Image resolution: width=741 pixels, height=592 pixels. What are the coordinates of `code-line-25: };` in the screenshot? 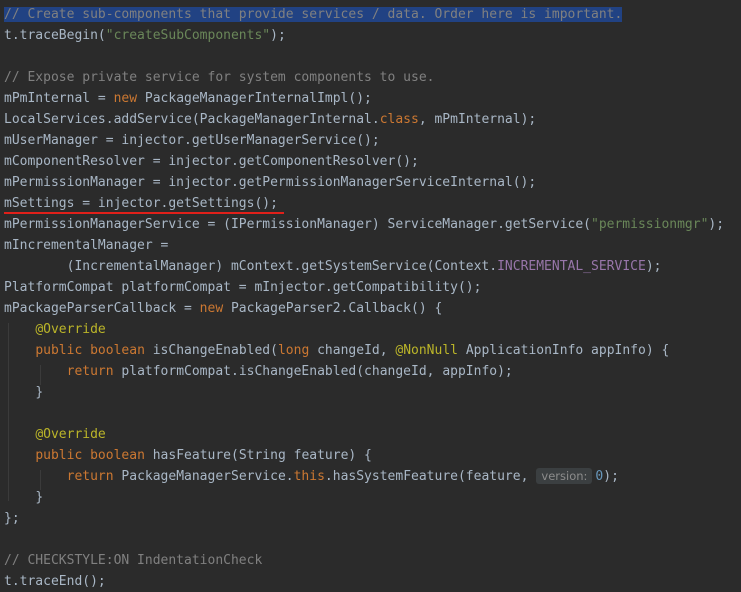 It's located at (12, 518).